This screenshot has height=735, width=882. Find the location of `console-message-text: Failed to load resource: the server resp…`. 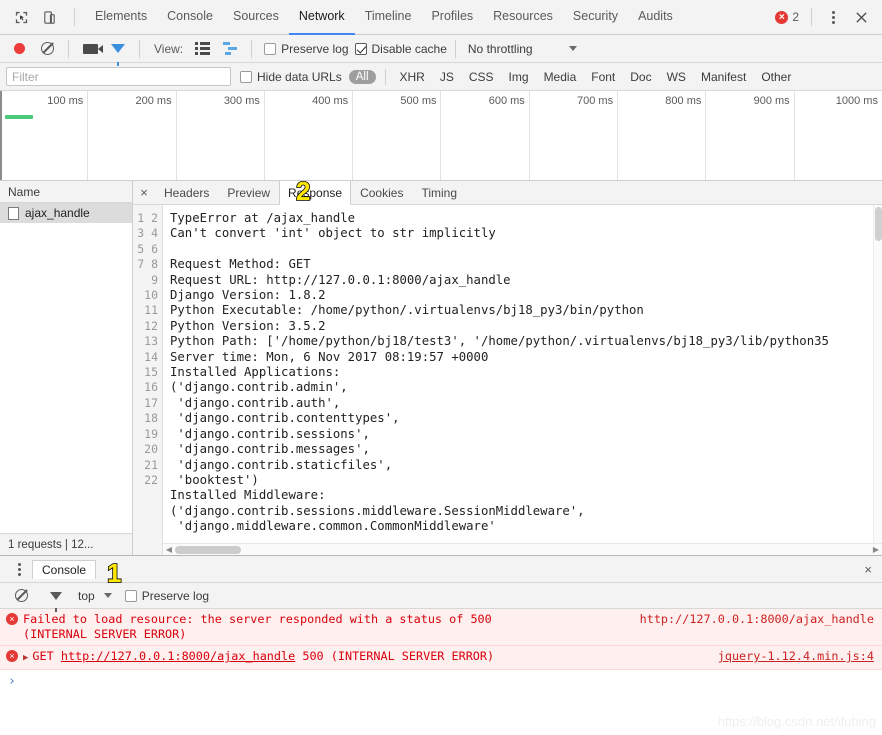

console-message-text: Failed to load resource: the server resp… is located at coordinates (325, 627).